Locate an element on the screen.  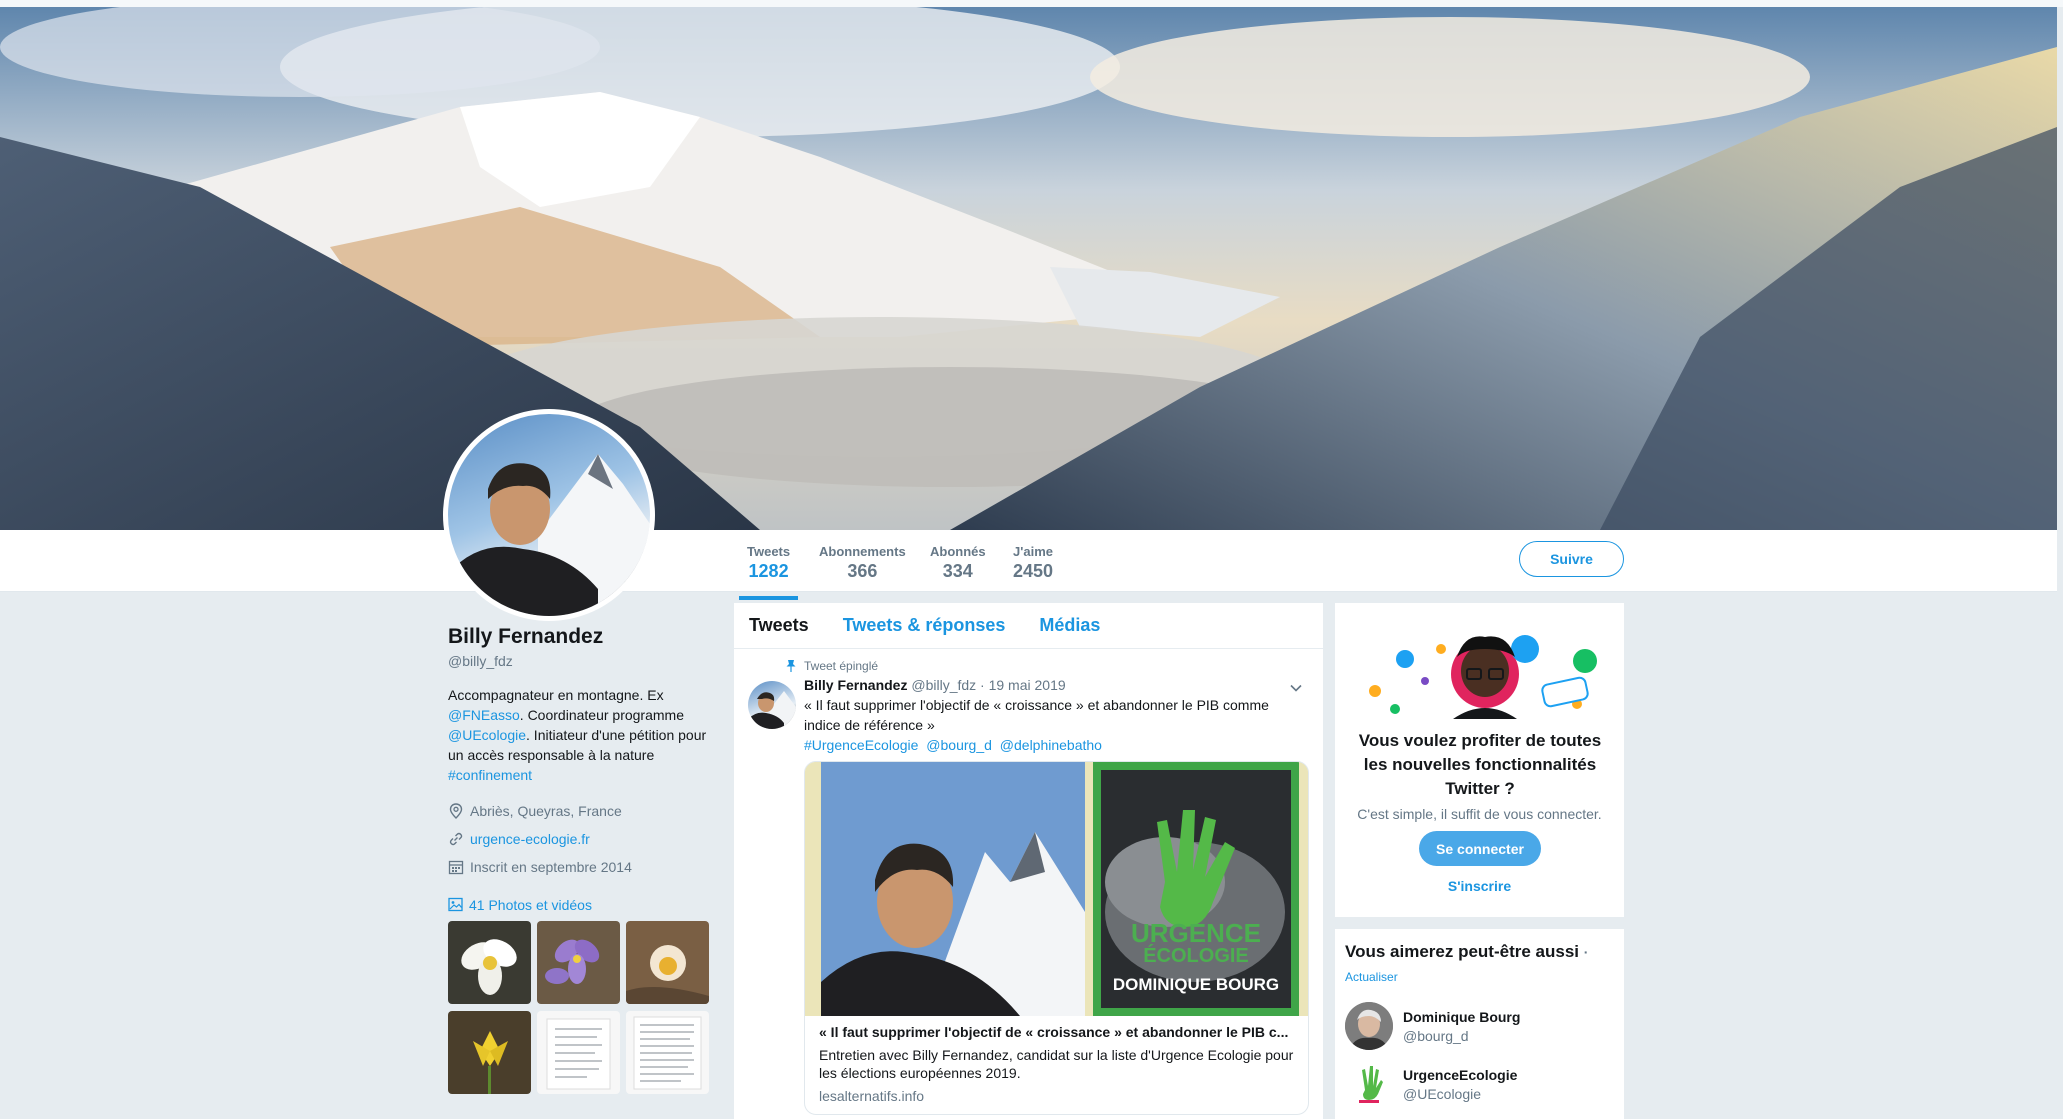
bio-mention-fneasso: @FNEasso is located at coordinates (484, 715).